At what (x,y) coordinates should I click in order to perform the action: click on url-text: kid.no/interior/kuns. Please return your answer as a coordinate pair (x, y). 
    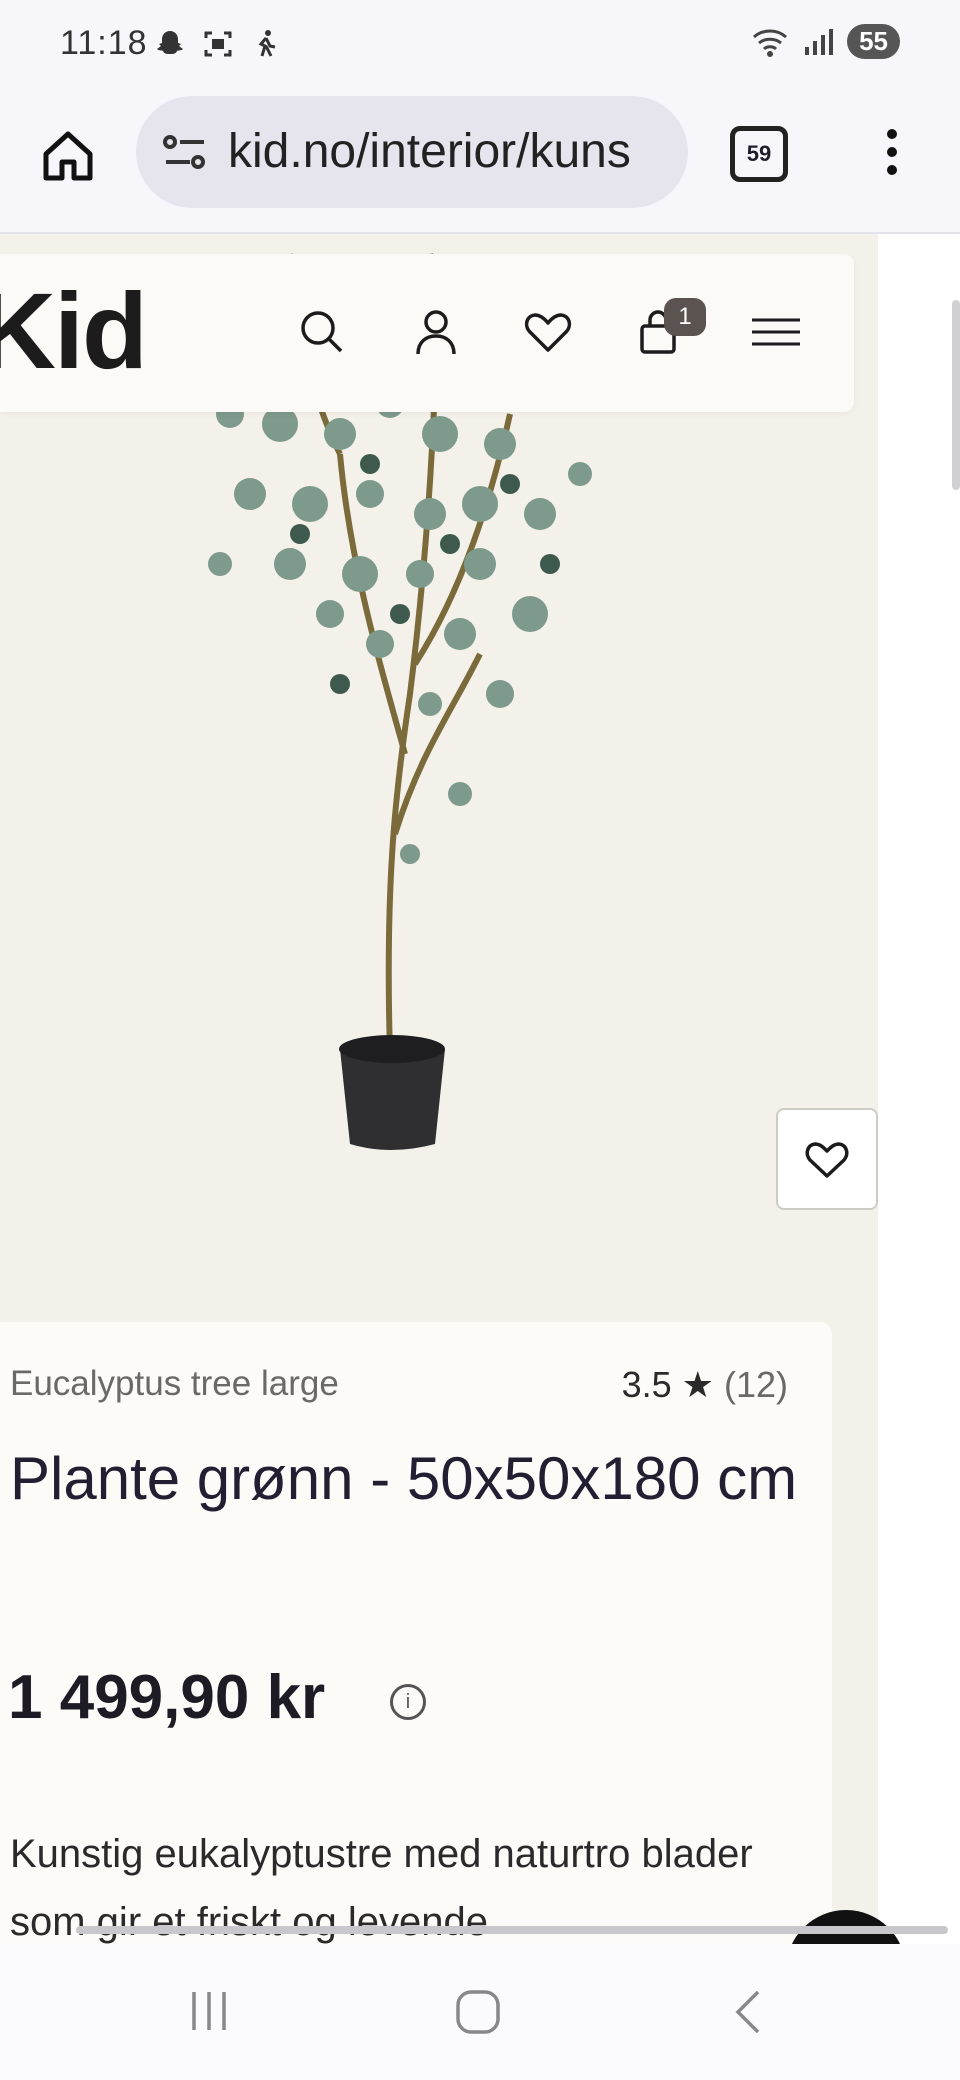
    Looking at the image, I should click on (429, 151).